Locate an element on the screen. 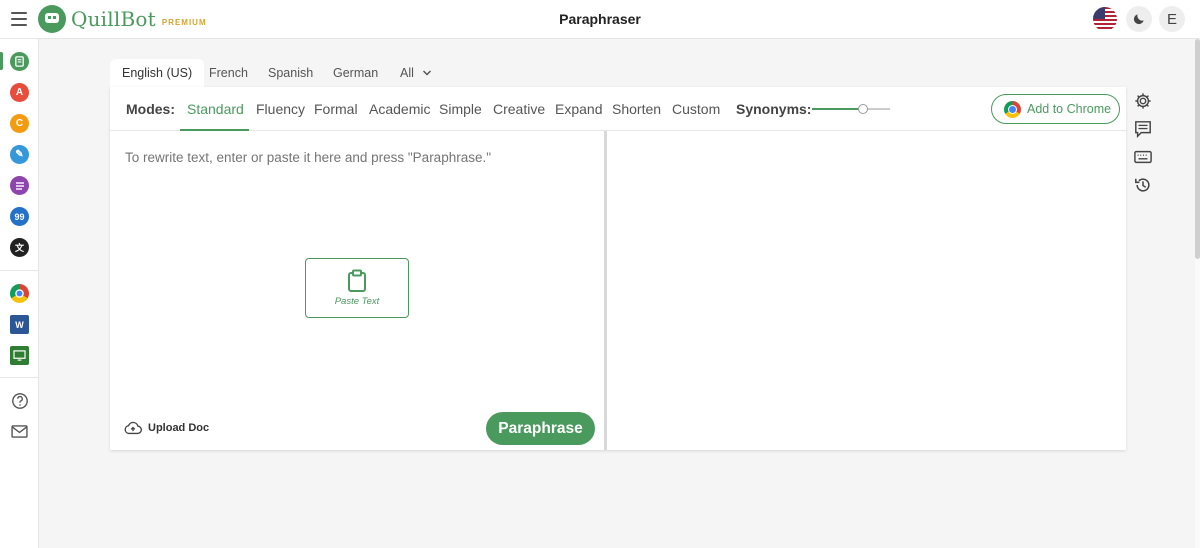  page-title: Paraphraser is located at coordinates (600, 19).